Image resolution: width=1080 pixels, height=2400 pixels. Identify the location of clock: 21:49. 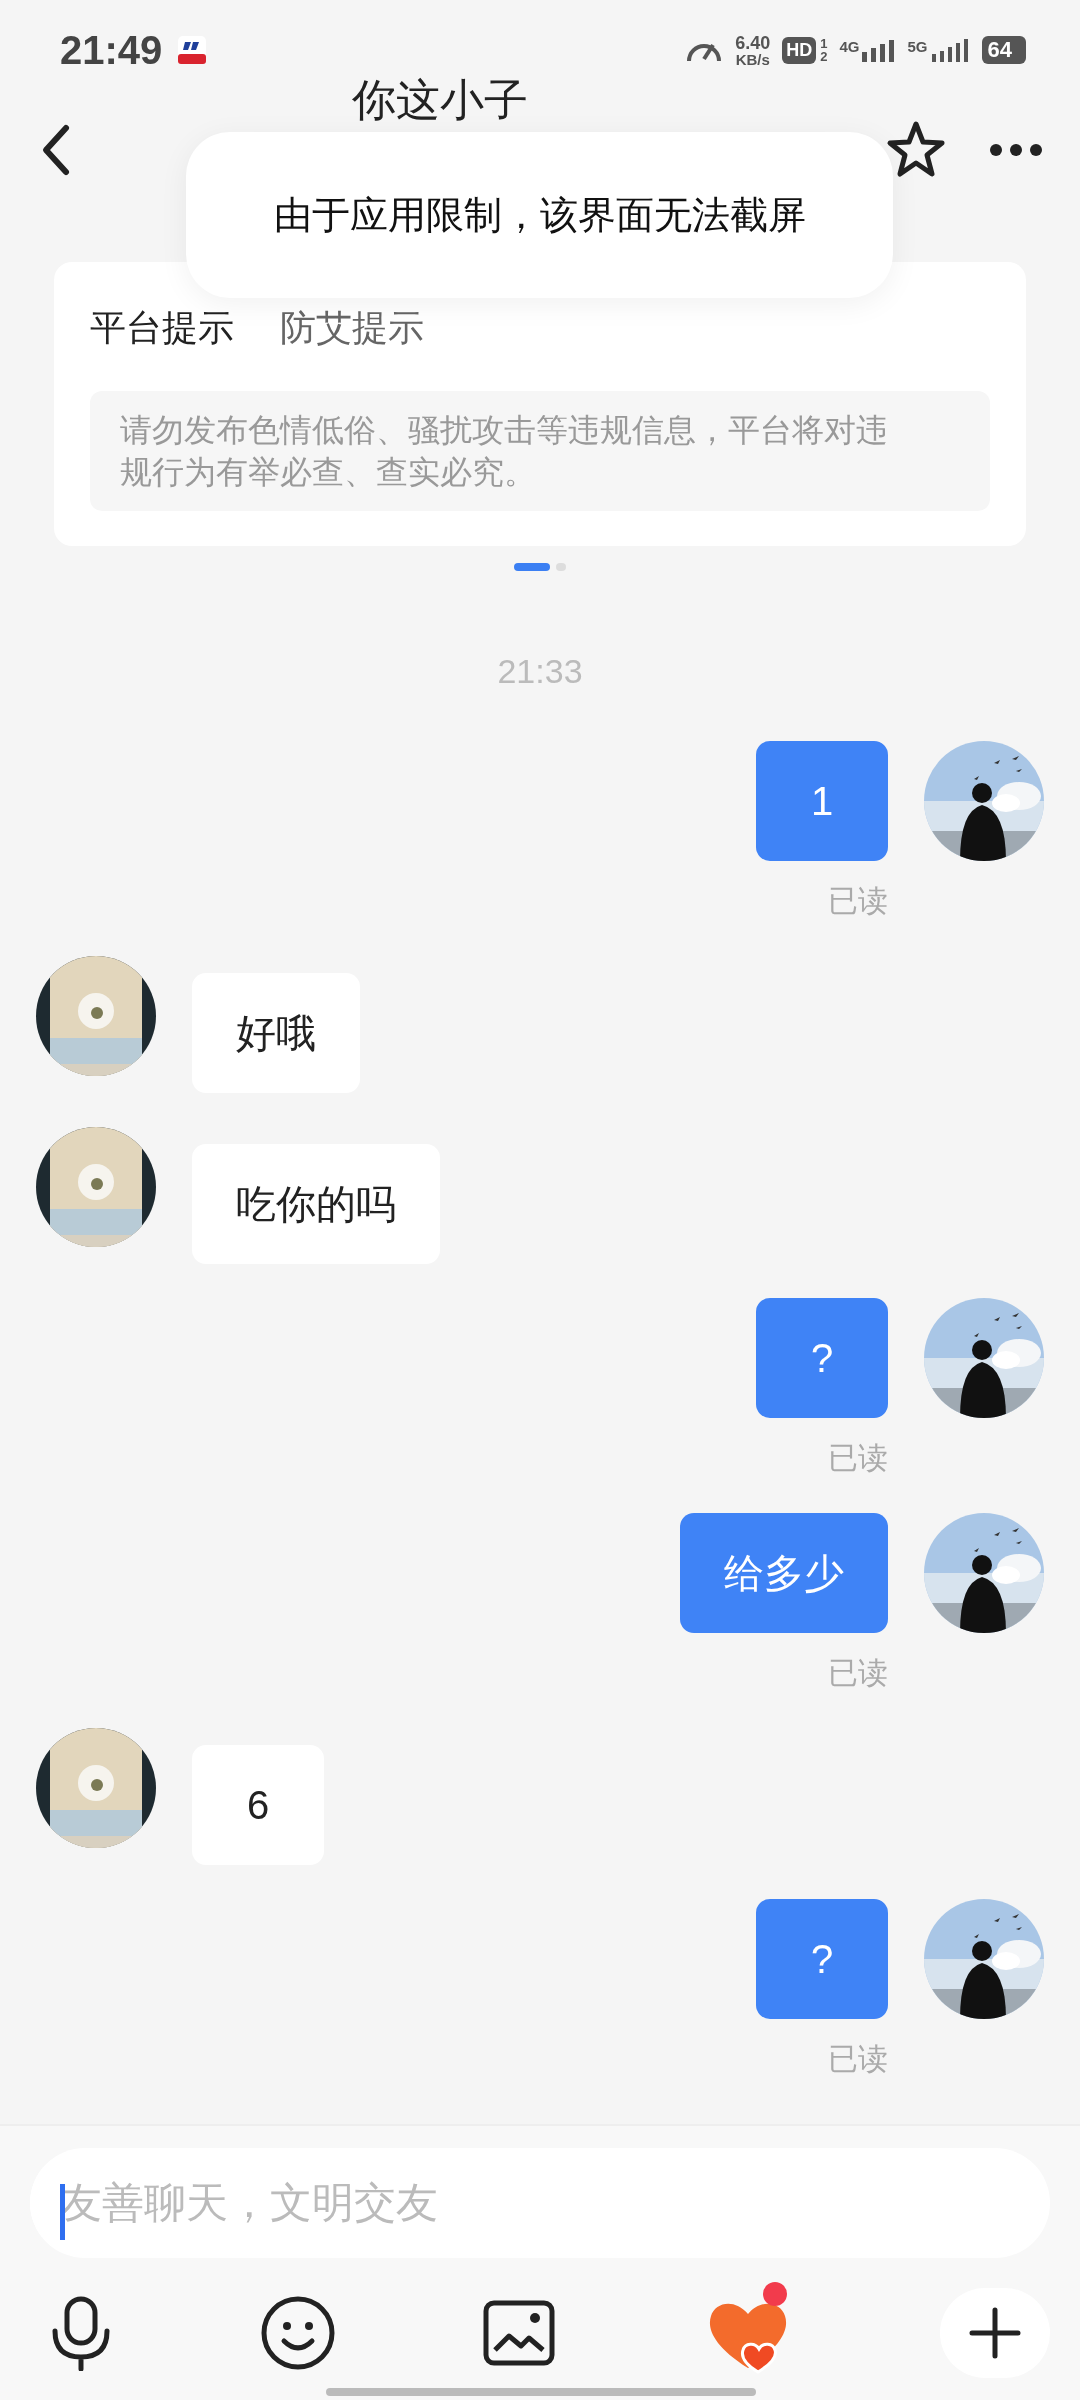
(111, 50).